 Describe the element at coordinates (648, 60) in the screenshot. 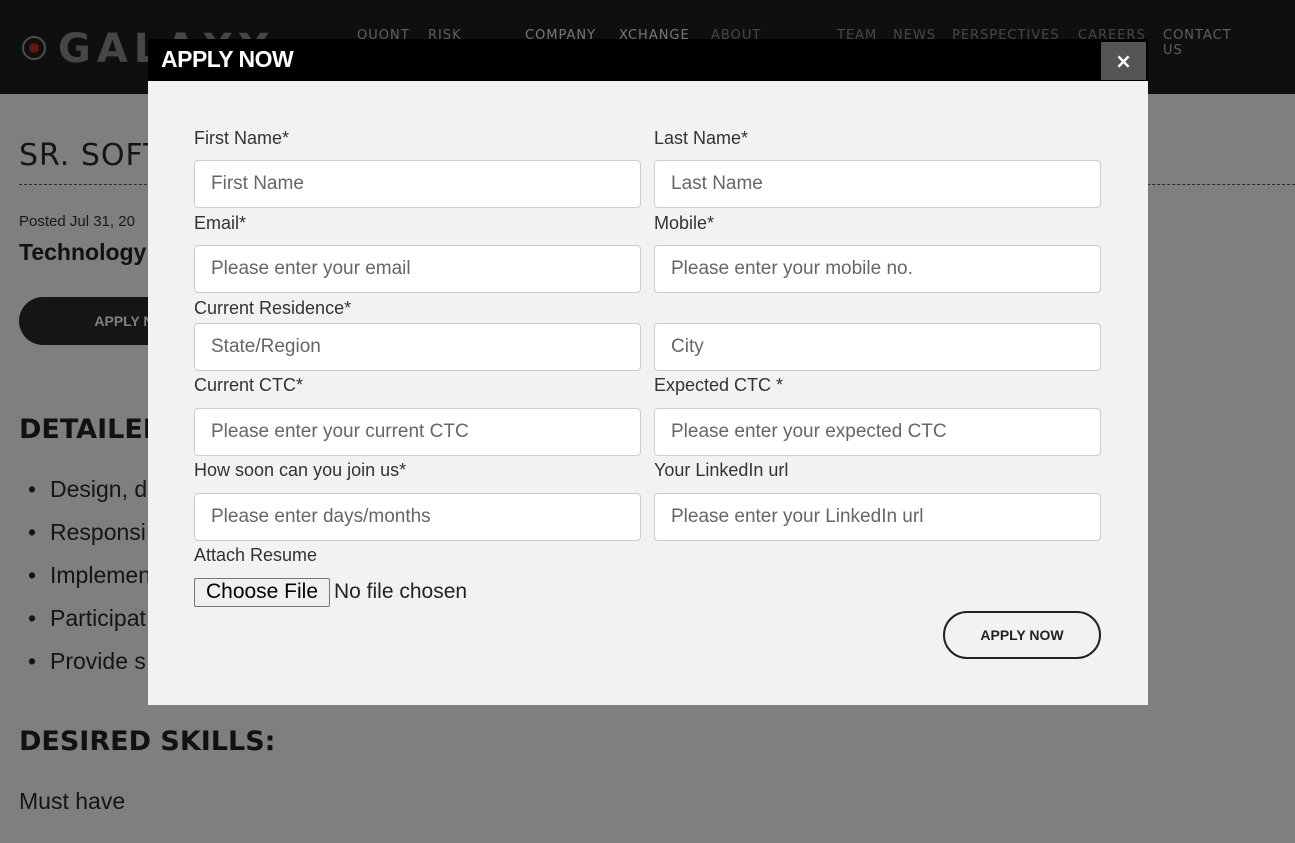

I see `modal-header: APPLY NOW ×` at that location.